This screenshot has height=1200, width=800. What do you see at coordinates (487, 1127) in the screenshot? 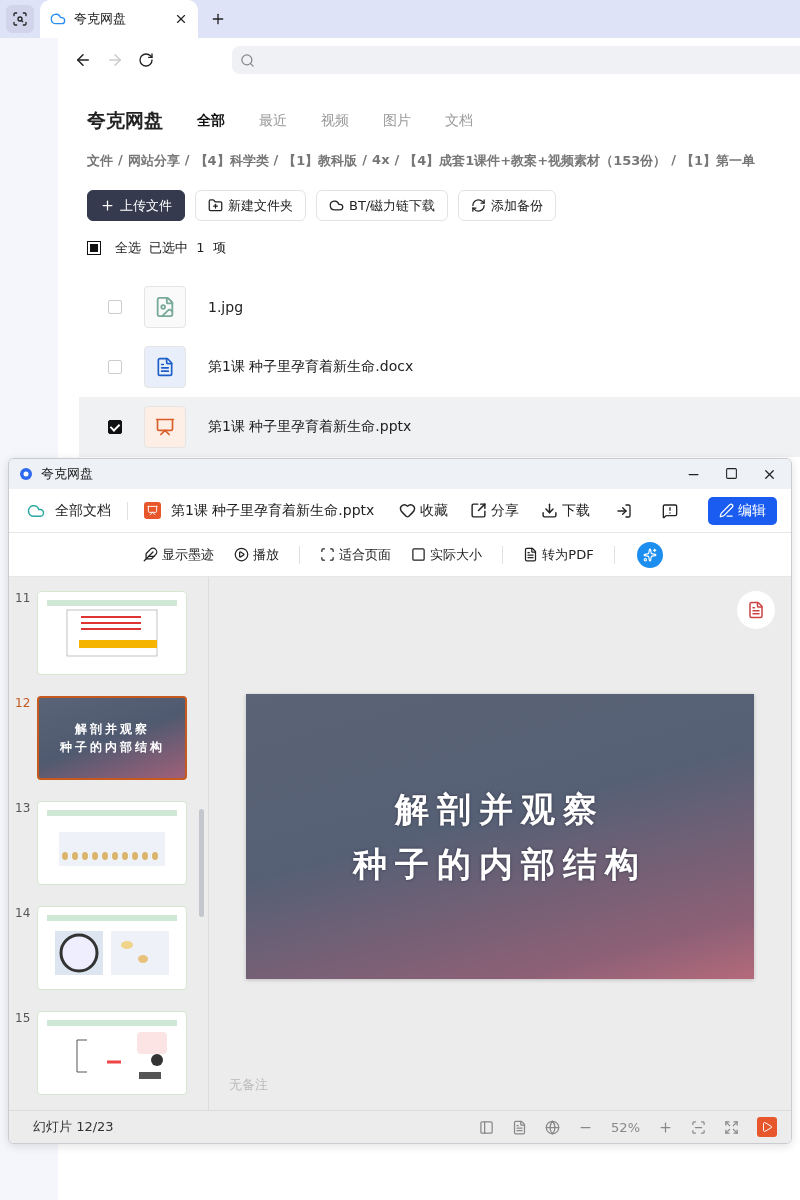
I see `panel-icon` at bounding box center [487, 1127].